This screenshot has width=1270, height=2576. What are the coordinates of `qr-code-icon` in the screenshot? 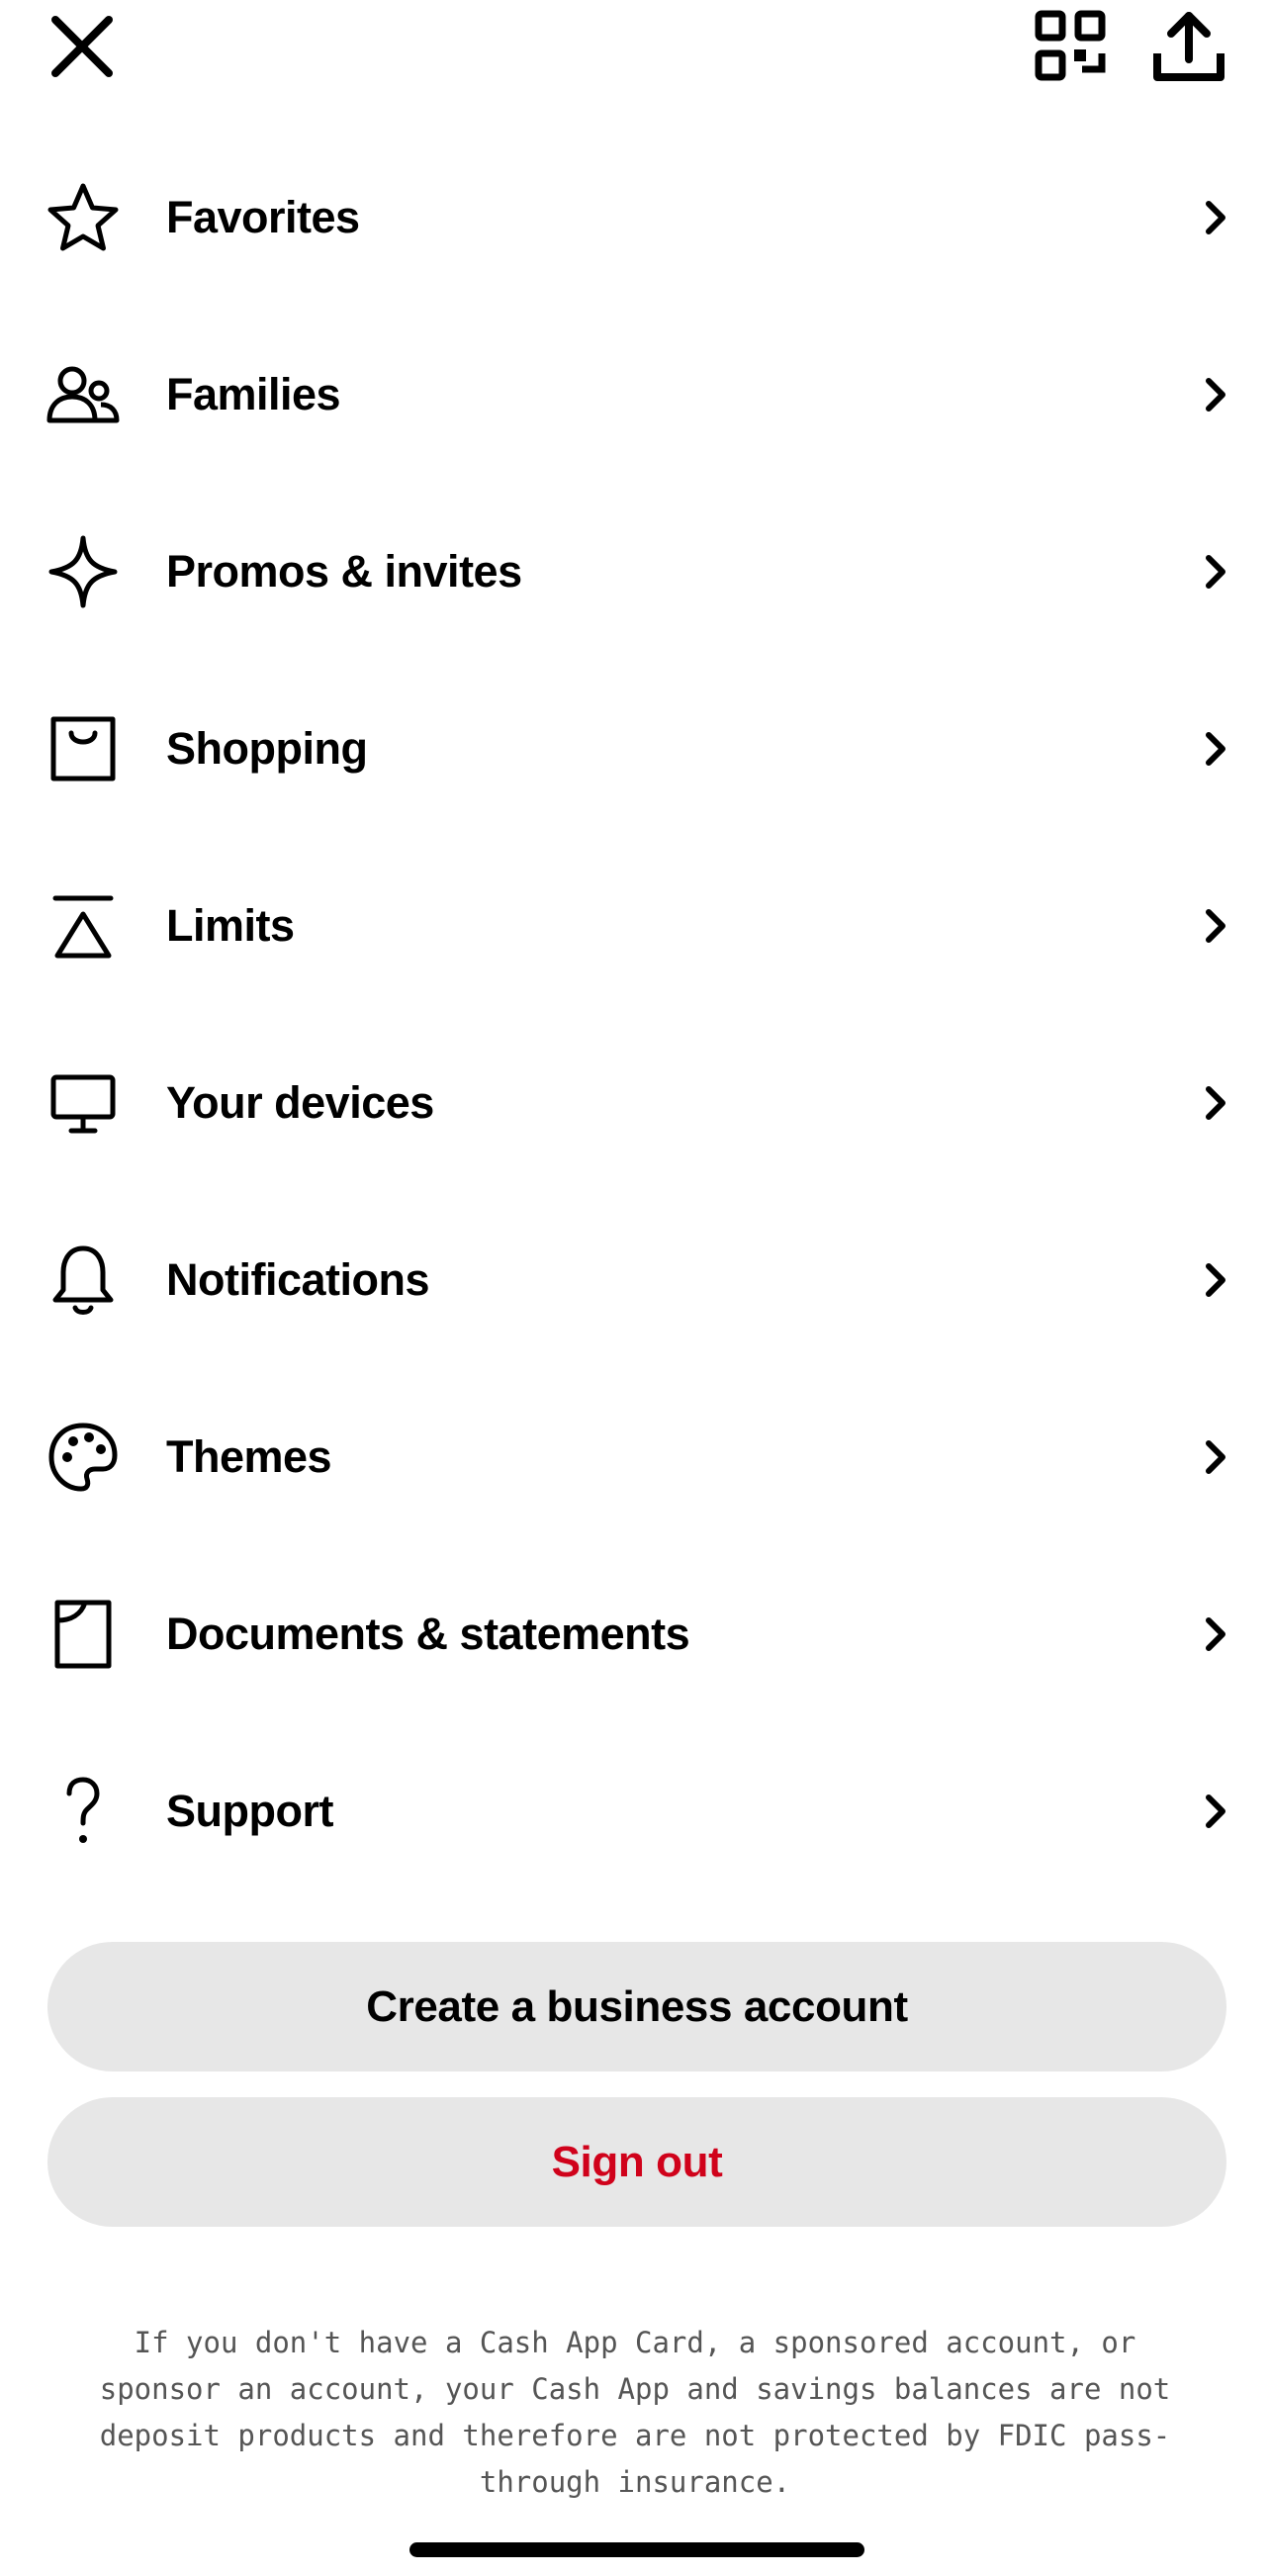 It's located at (1070, 45).